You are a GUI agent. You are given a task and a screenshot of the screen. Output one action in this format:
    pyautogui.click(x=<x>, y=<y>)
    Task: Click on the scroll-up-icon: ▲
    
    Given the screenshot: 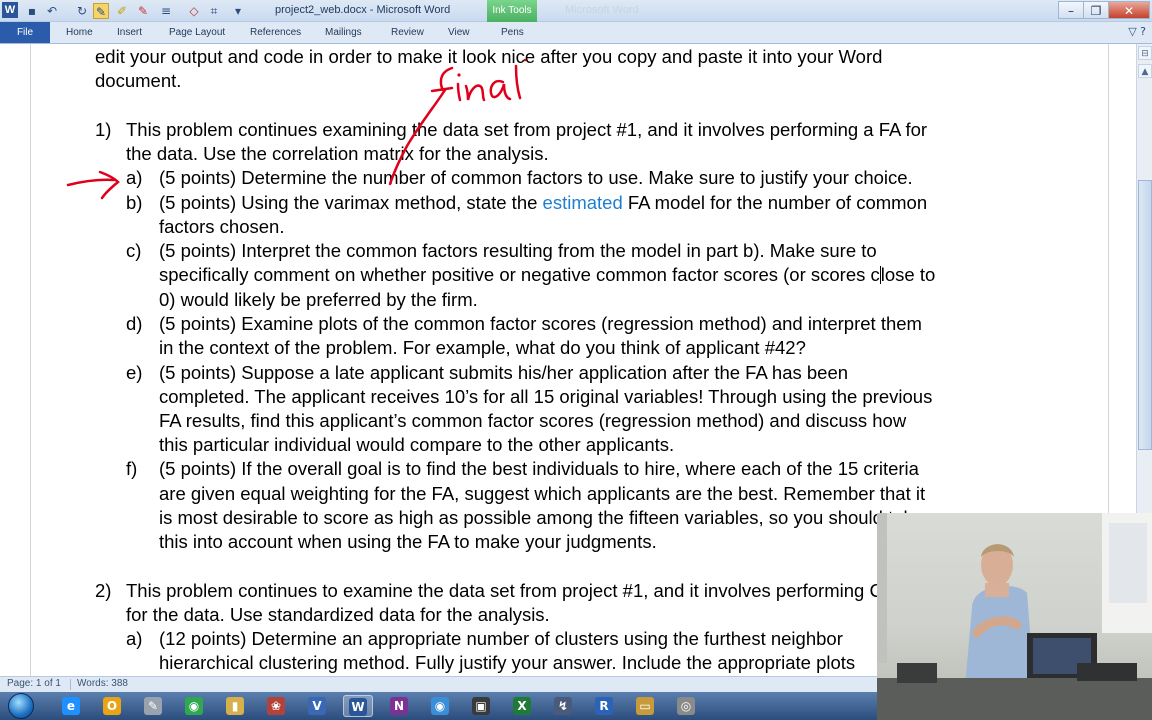 What is the action you would take?
    pyautogui.click(x=1145, y=71)
    